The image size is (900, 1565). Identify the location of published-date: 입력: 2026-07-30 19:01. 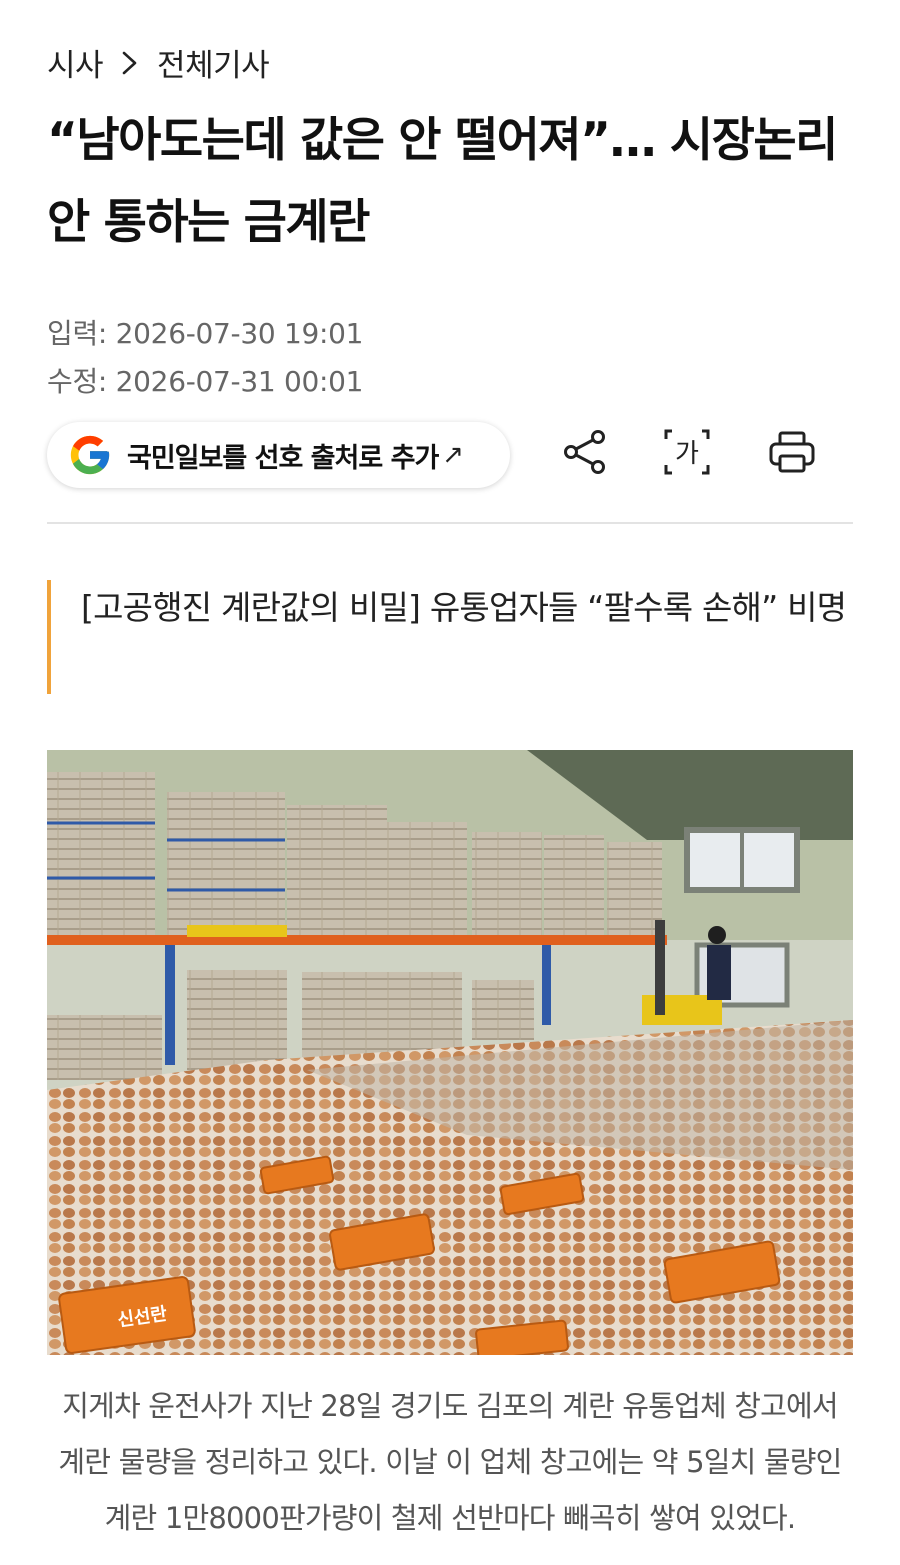
(205, 333).